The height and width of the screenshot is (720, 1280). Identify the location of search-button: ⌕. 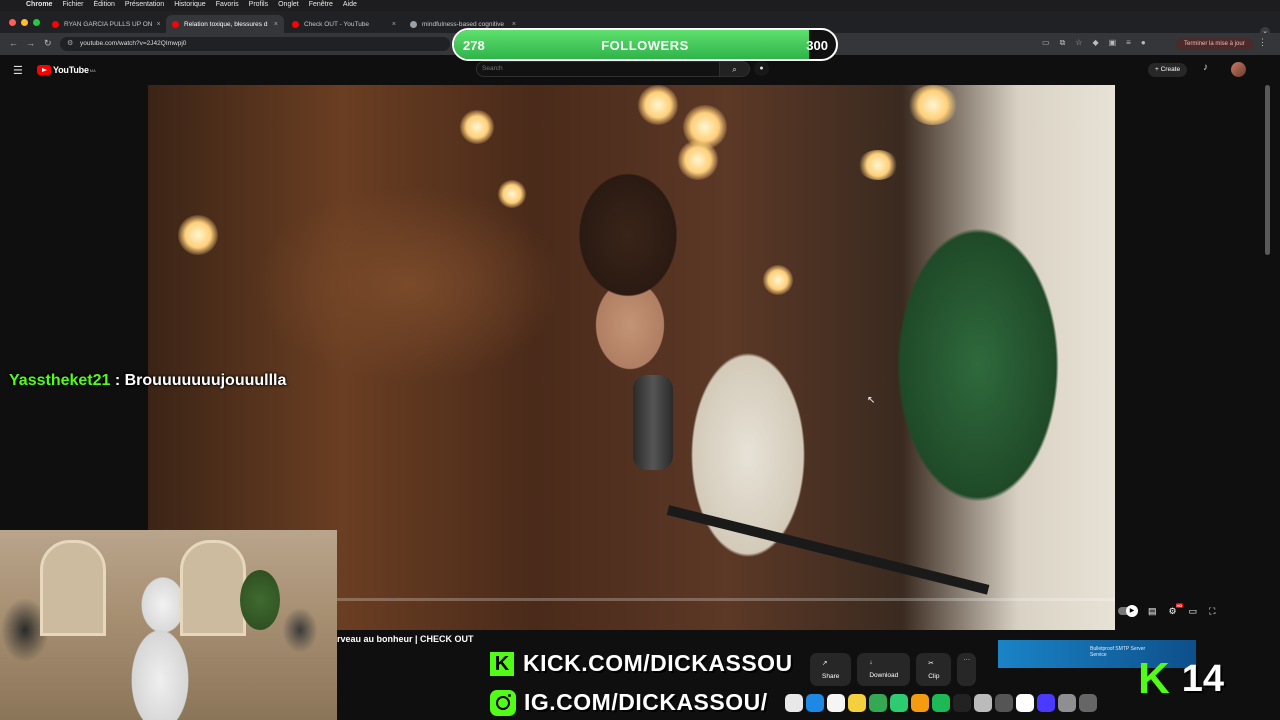
(735, 69).